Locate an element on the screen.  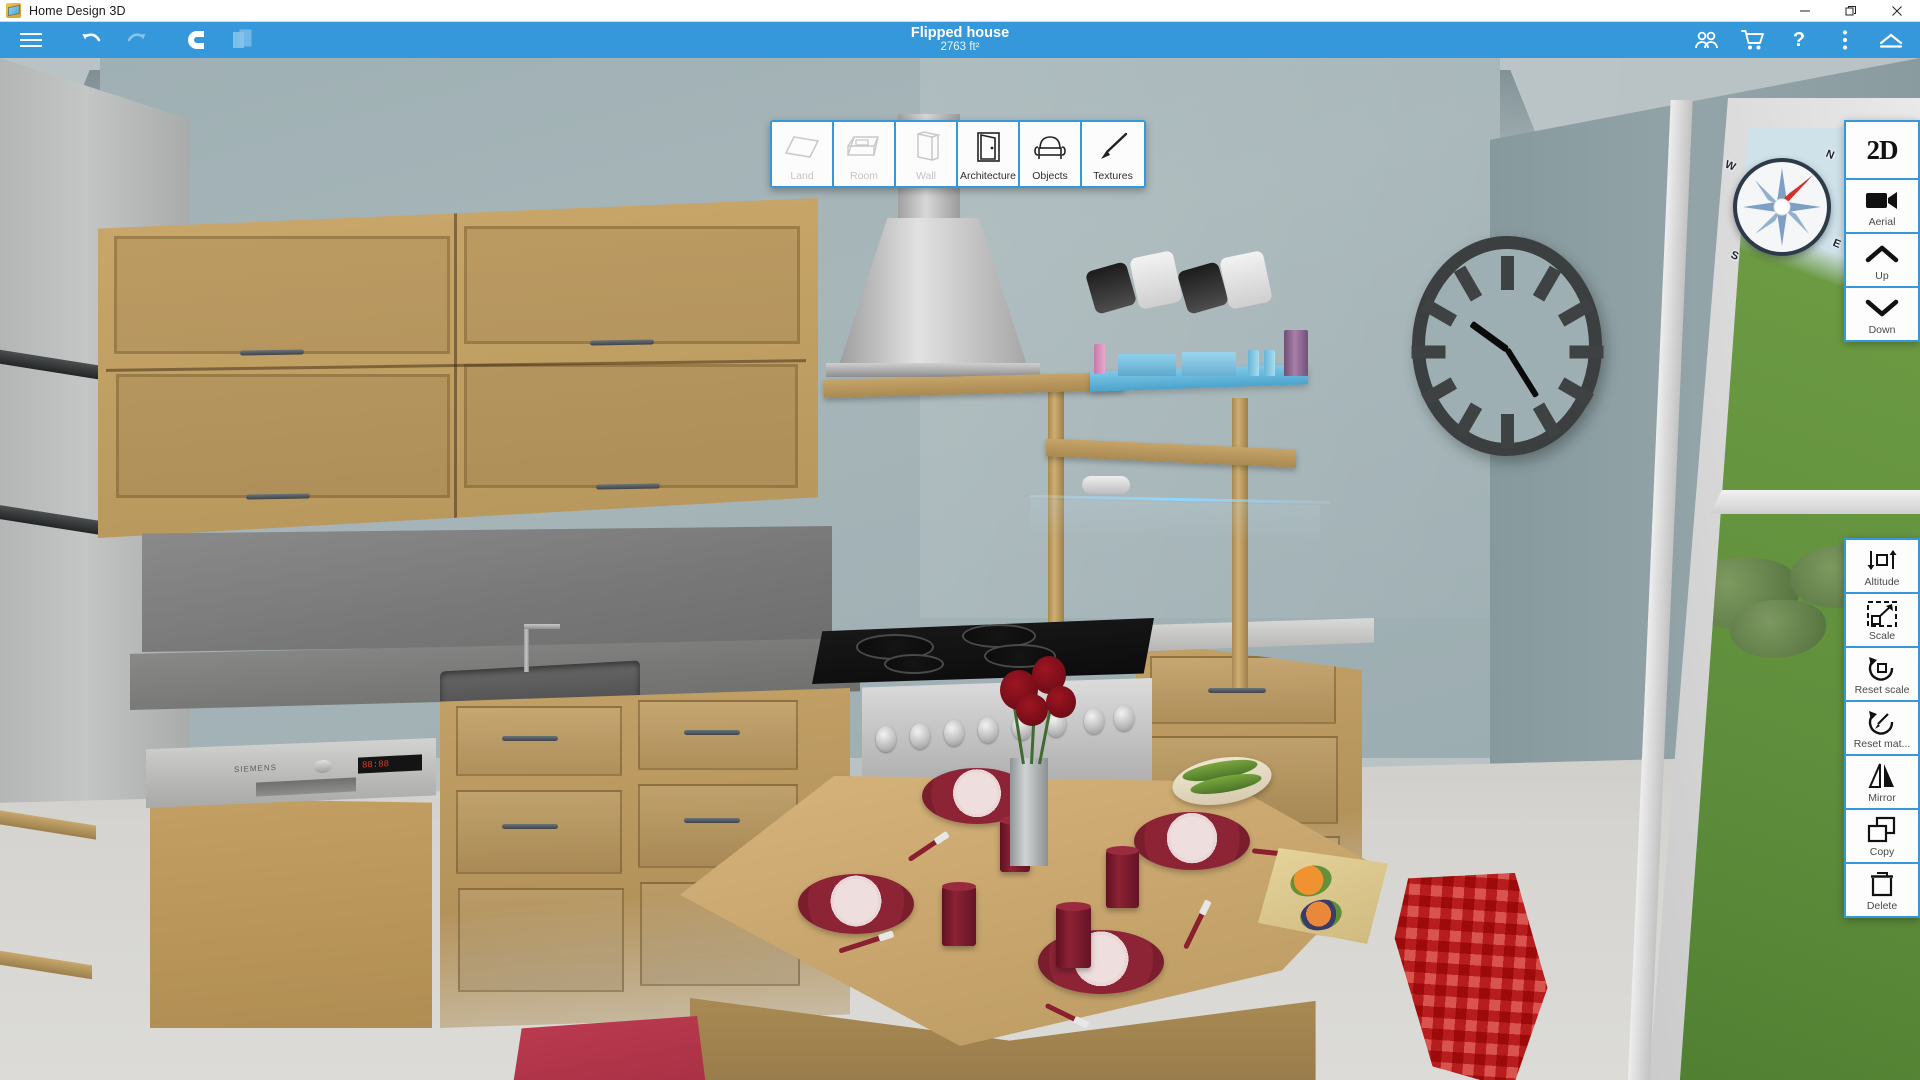
reset-scale-label: Reset scale is located at coordinates (1882, 690).